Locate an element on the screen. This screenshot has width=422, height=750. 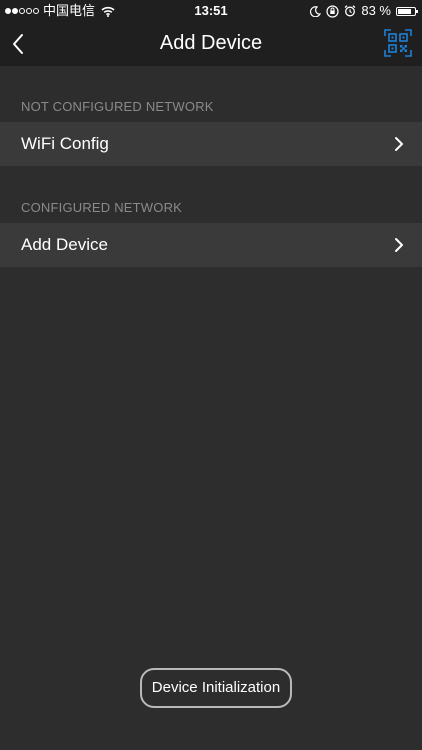
page-title: Add Device is located at coordinates (211, 43).